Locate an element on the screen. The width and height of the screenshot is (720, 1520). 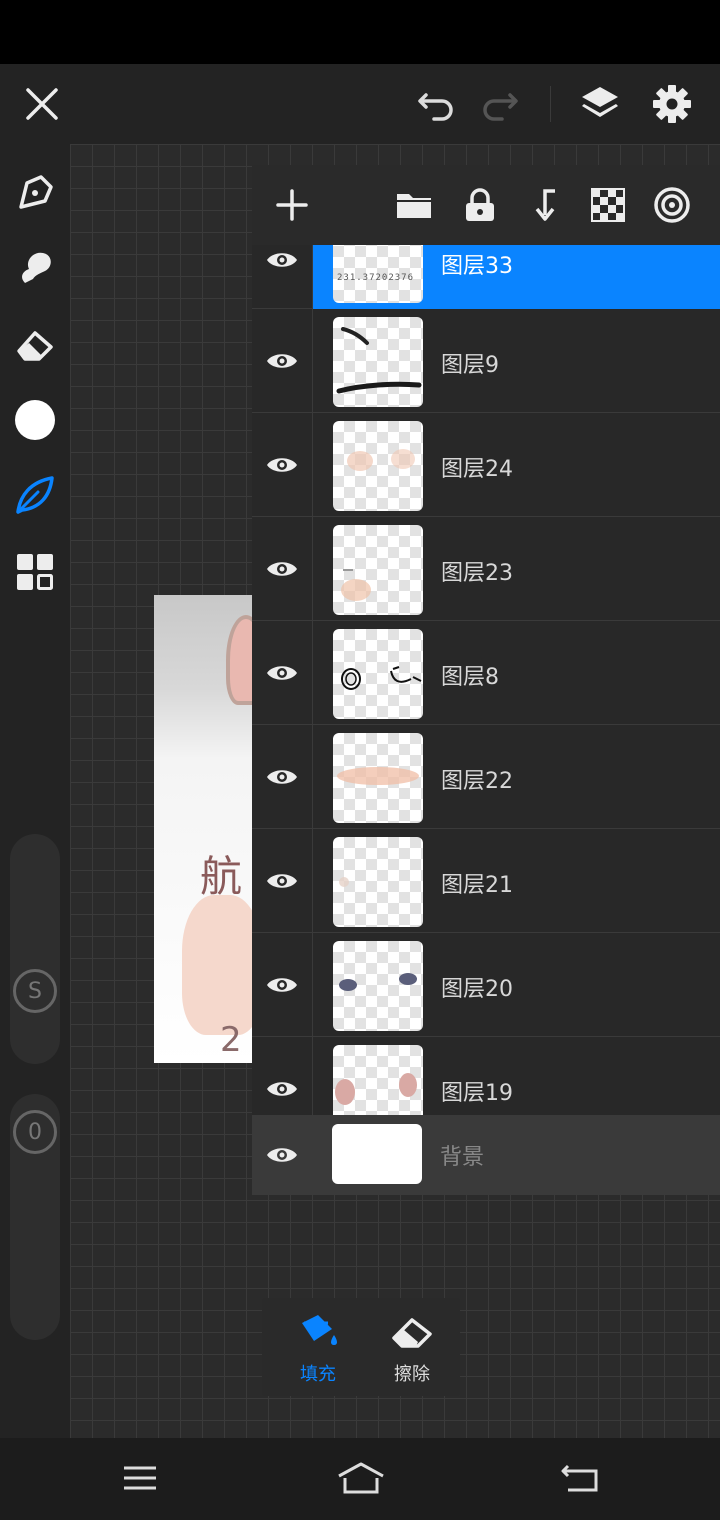
home-button is located at coordinates (361, 1478).